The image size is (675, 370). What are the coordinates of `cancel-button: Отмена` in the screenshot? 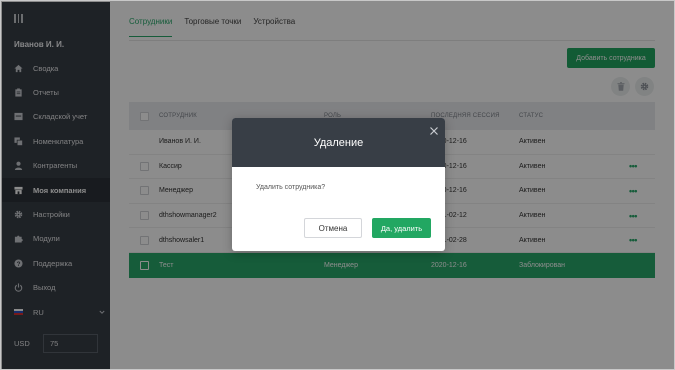 It's located at (333, 228).